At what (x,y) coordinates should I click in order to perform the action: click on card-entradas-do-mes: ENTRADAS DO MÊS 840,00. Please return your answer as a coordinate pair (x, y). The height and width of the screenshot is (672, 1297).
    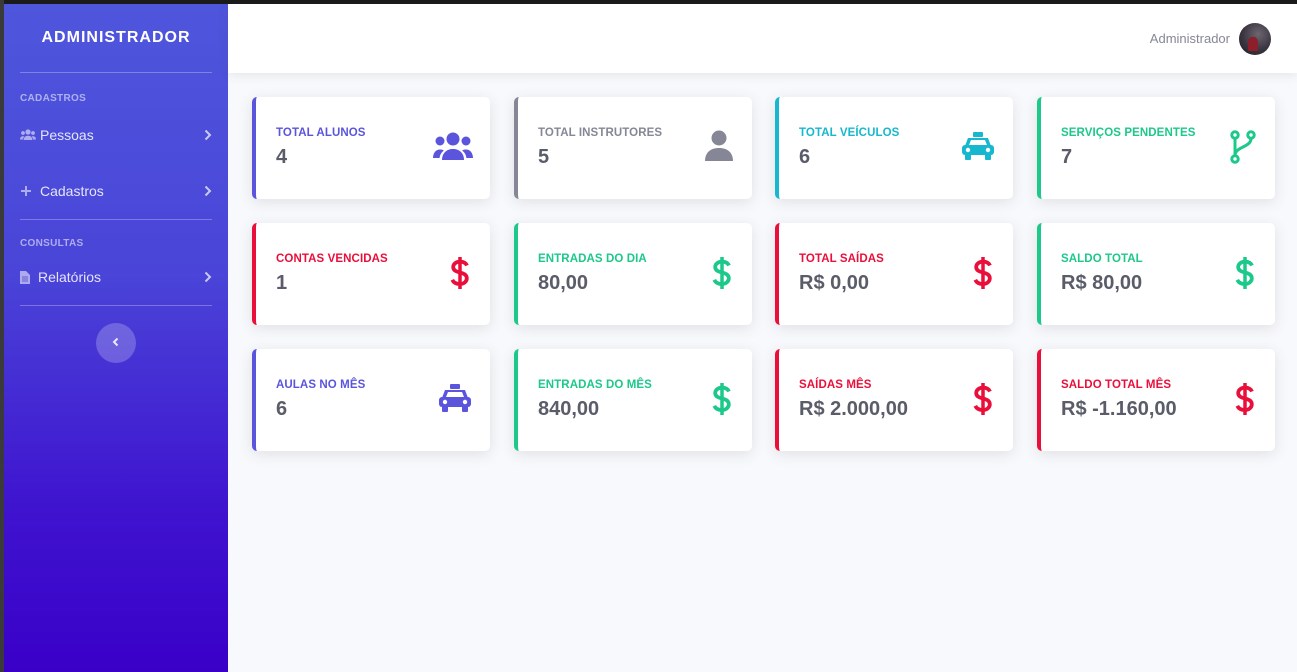
    Looking at the image, I should click on (633, 400).